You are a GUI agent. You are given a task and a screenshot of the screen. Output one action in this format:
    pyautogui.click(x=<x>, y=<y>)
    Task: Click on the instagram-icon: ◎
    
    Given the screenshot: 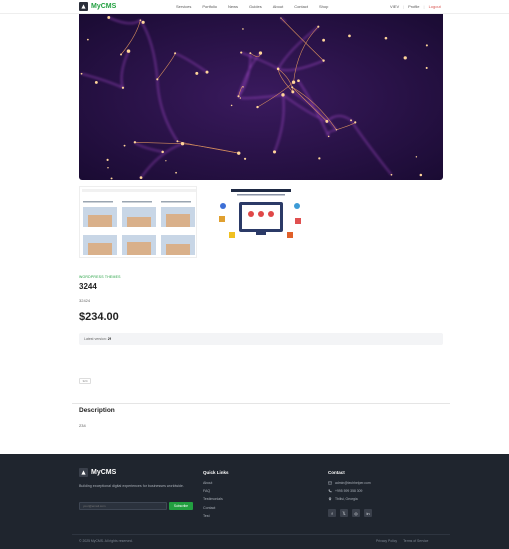 What is the action you would take?
    pyautogui.click(x=356, y=513)
    